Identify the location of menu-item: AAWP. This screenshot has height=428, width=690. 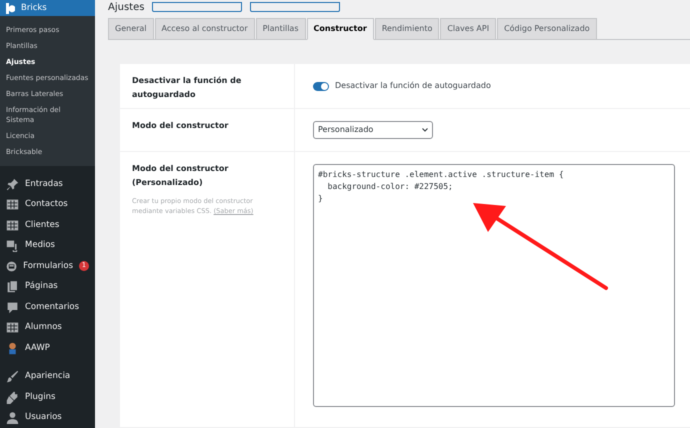
(47, 348).